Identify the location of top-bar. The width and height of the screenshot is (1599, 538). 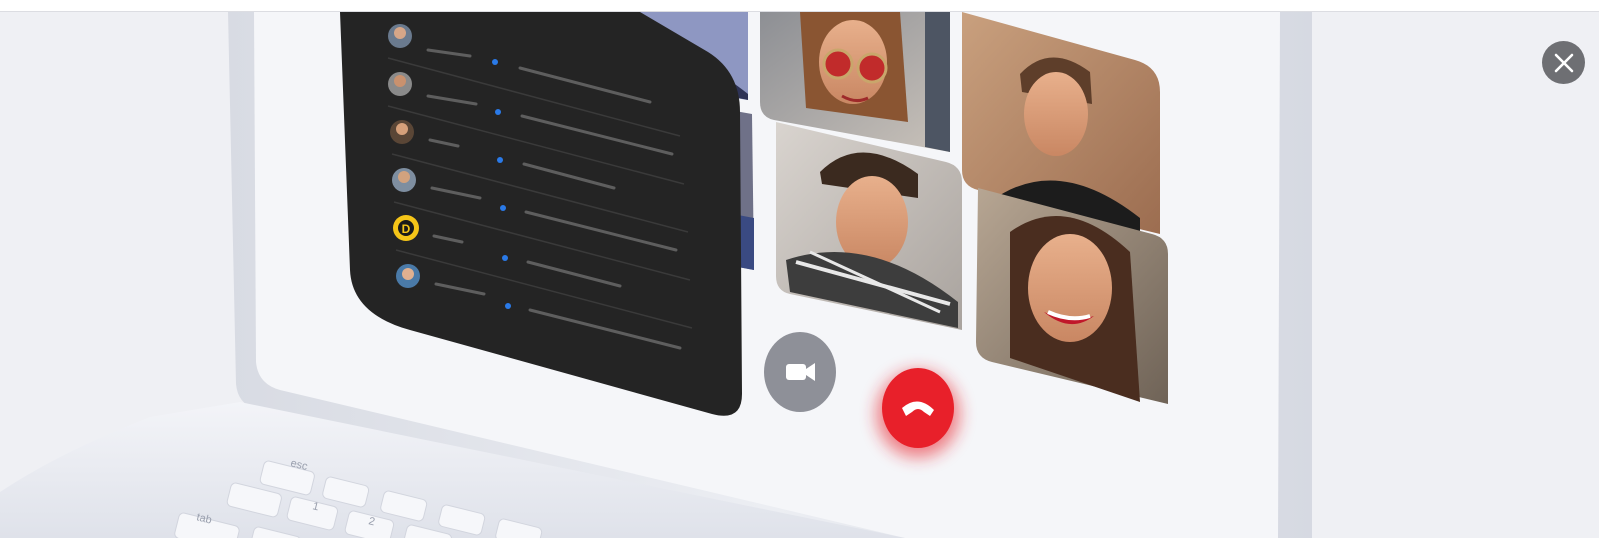
(799, 6).